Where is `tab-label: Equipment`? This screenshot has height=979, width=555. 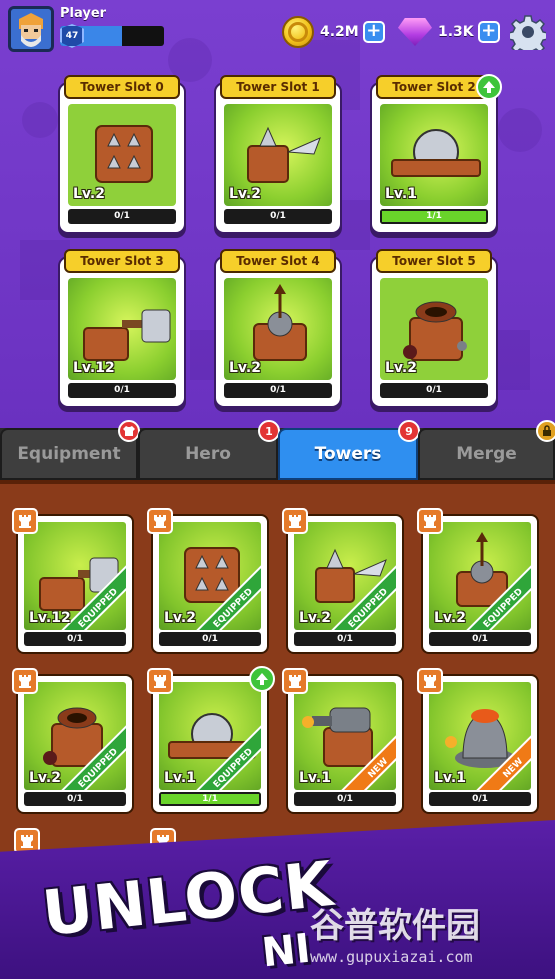
tab-label: Equipment is located at coordinates (69, 454).